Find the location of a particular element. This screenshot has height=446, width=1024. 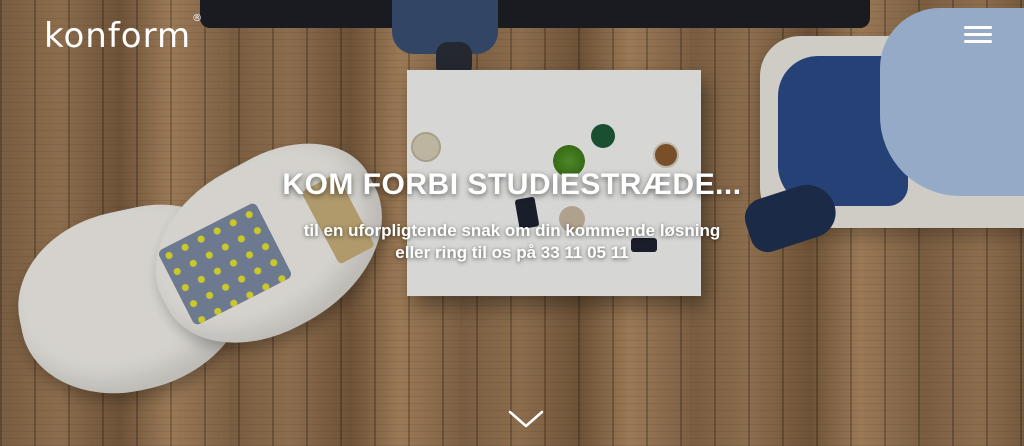

hamburger-menu-icon is located at coordinates (978, 37).